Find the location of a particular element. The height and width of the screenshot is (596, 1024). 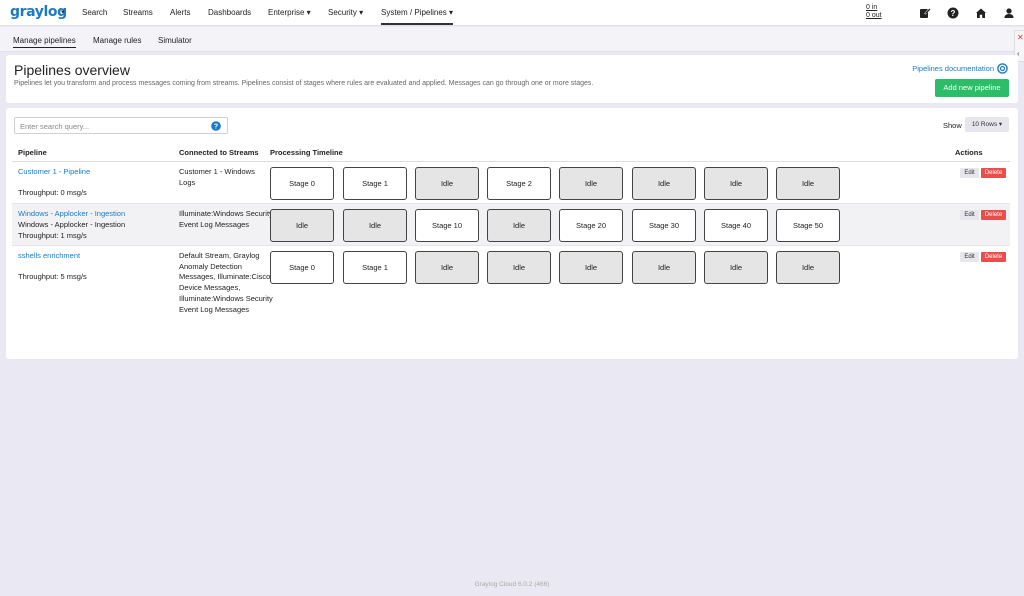

stage-box: Stage 2 is located at coordinates (519, 183).